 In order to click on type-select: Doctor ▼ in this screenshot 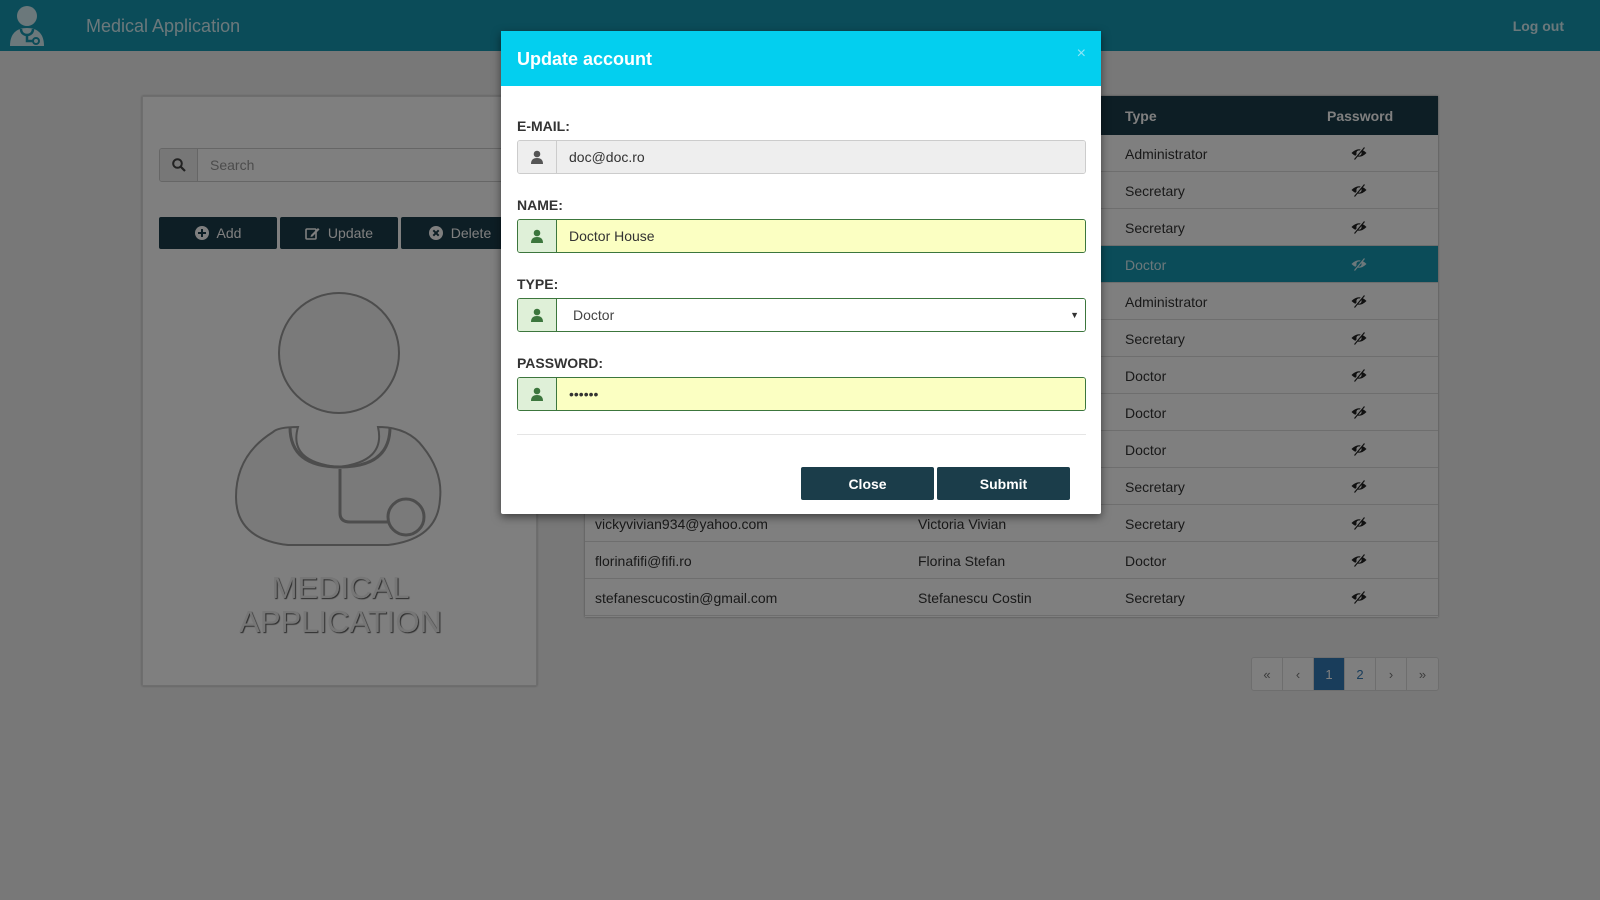, I will do `click(821, 315)`.